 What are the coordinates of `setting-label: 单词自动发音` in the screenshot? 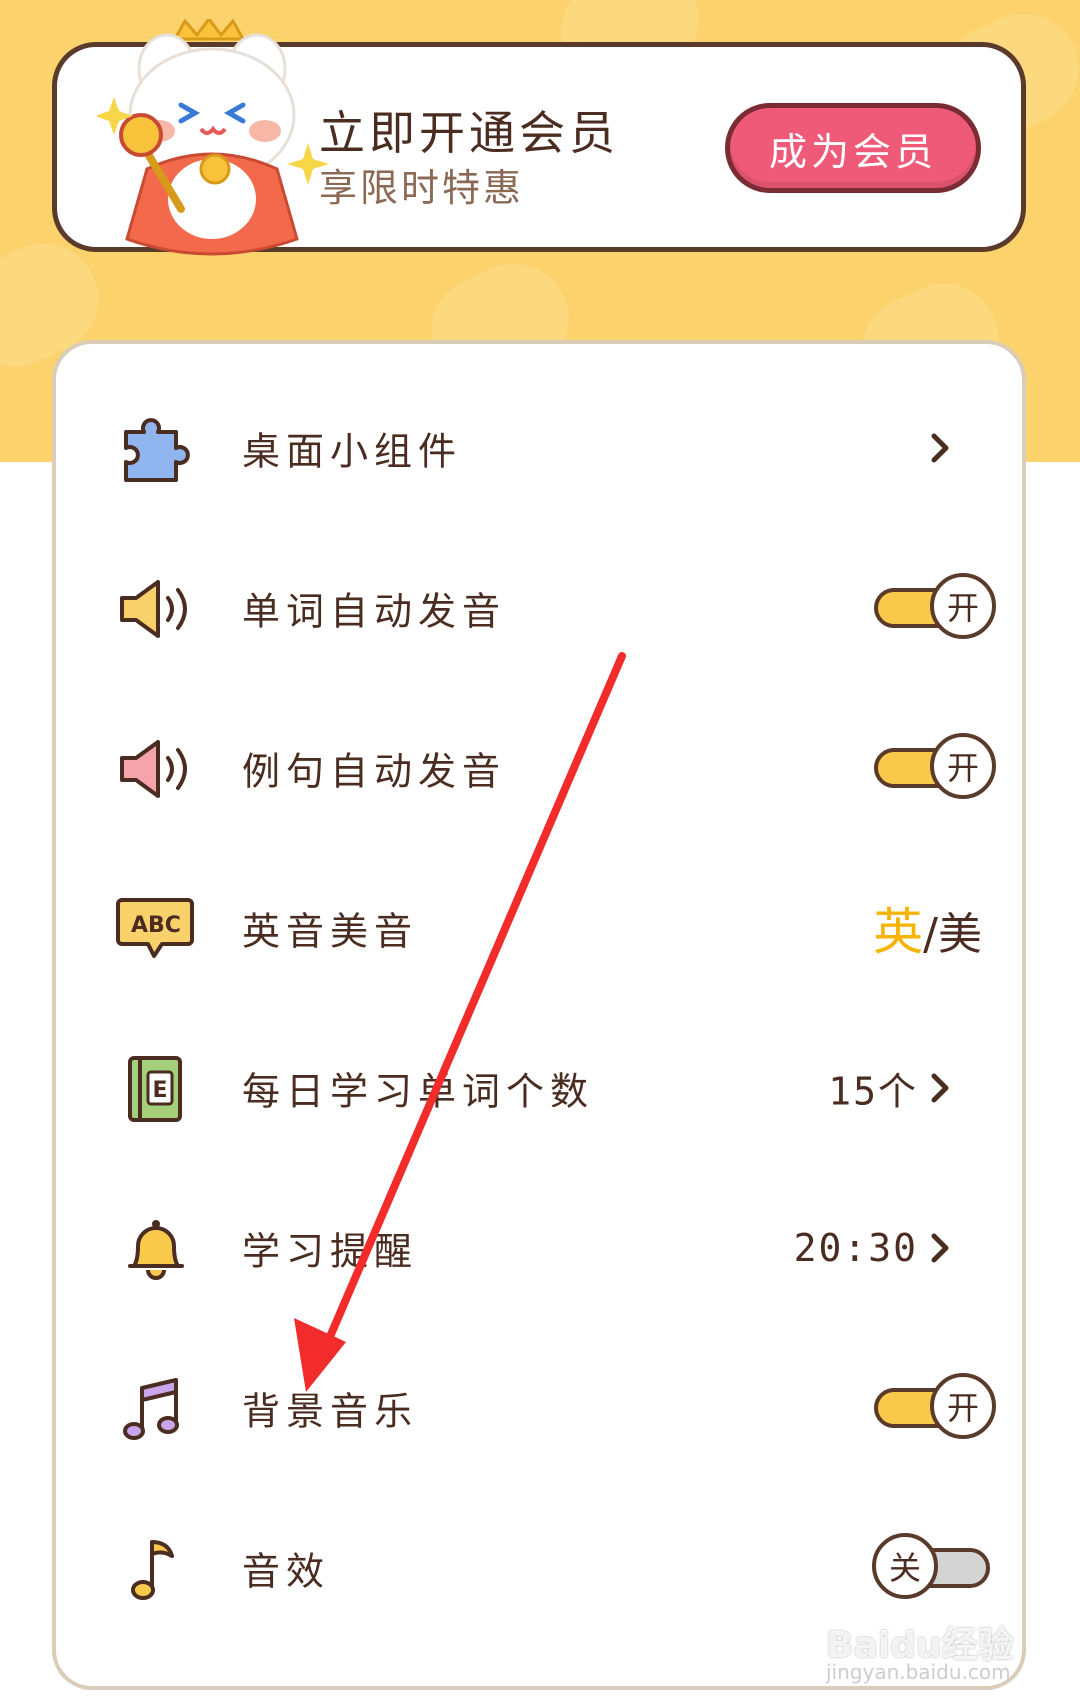 It's located at (374, 611).